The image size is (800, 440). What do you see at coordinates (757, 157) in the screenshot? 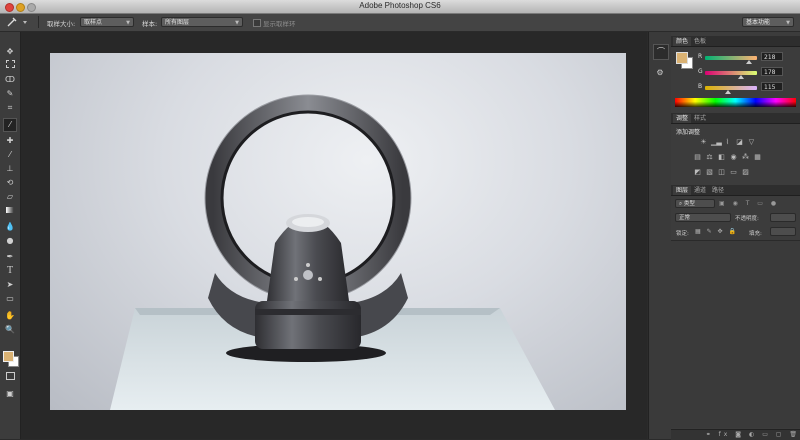
I see `color-lookup-icon: ▦` at bounding box center [757, 157].